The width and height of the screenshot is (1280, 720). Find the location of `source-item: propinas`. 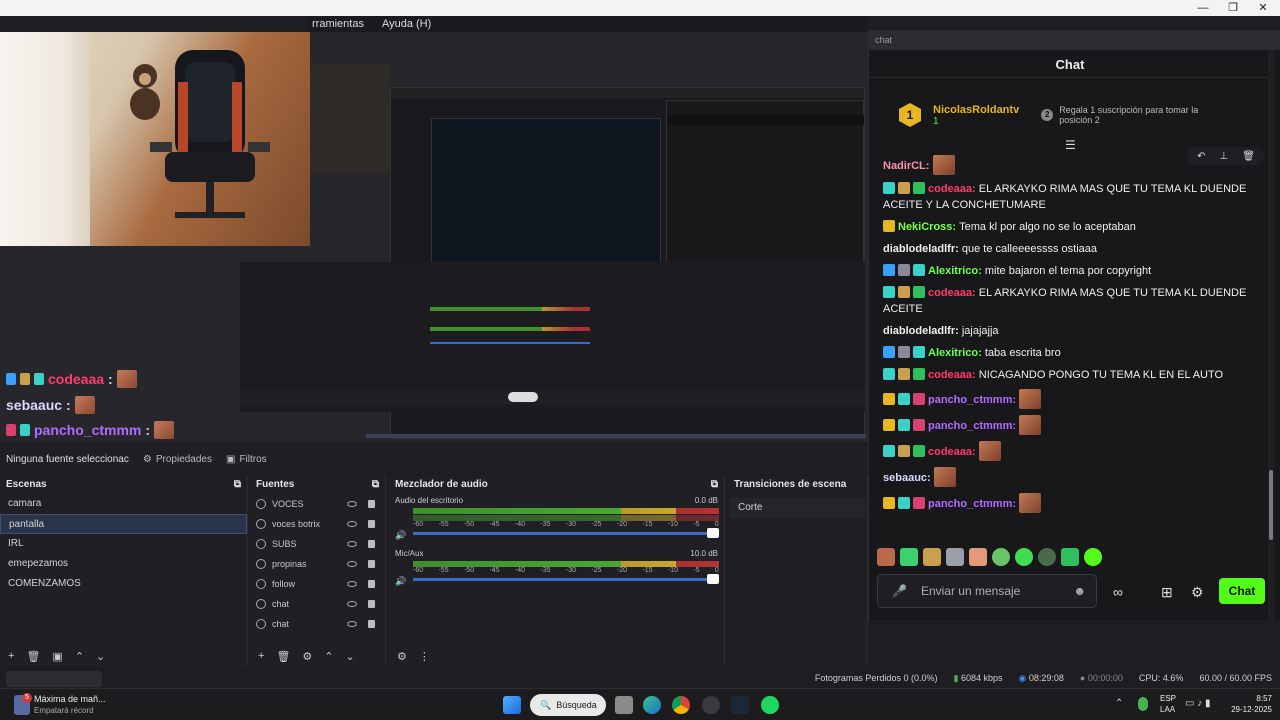

source-item: propinas is located at coordinates (317, 564).